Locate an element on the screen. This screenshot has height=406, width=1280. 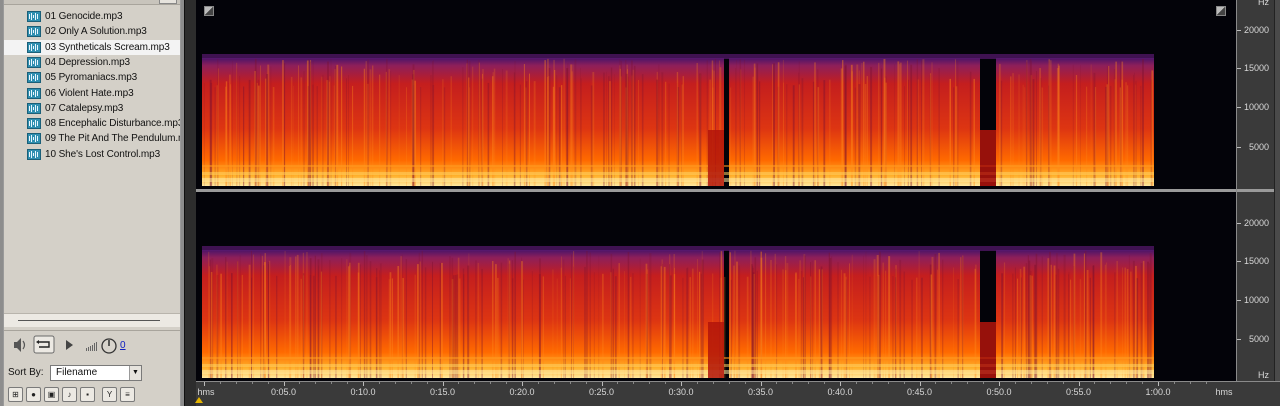
play-icon is located at coordinates (69, 345).